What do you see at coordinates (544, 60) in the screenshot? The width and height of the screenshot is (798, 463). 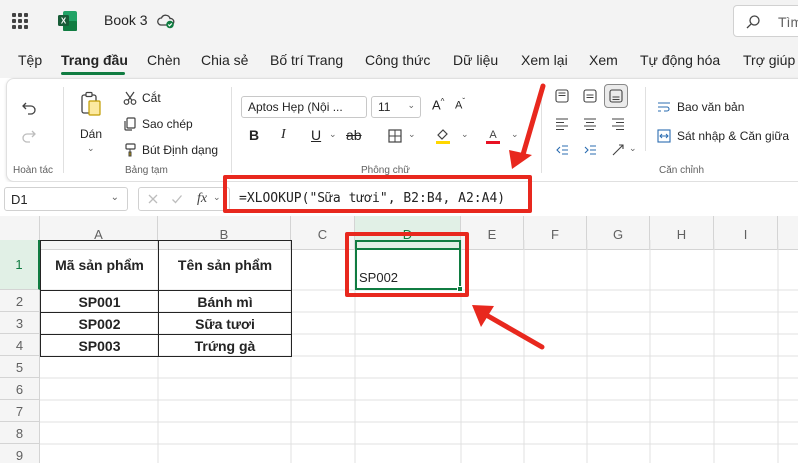 I see `tab-review: Xem lại` at bounding box center [544, 60].